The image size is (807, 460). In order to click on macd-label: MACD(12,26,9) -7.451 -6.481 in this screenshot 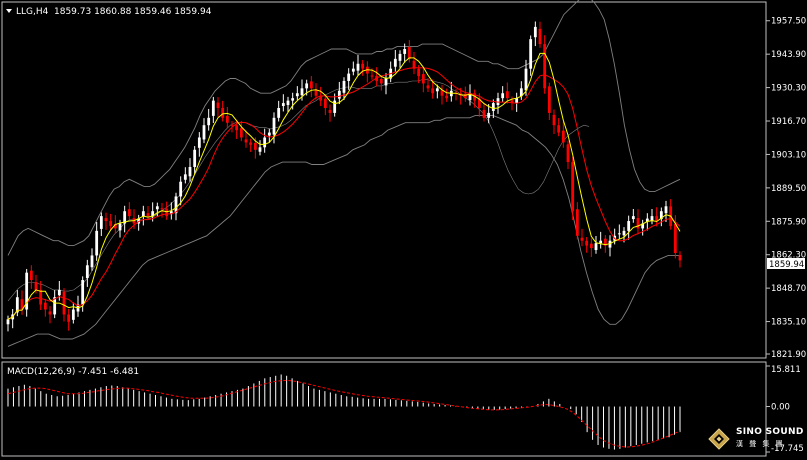, I will do `click(73, 372)`.